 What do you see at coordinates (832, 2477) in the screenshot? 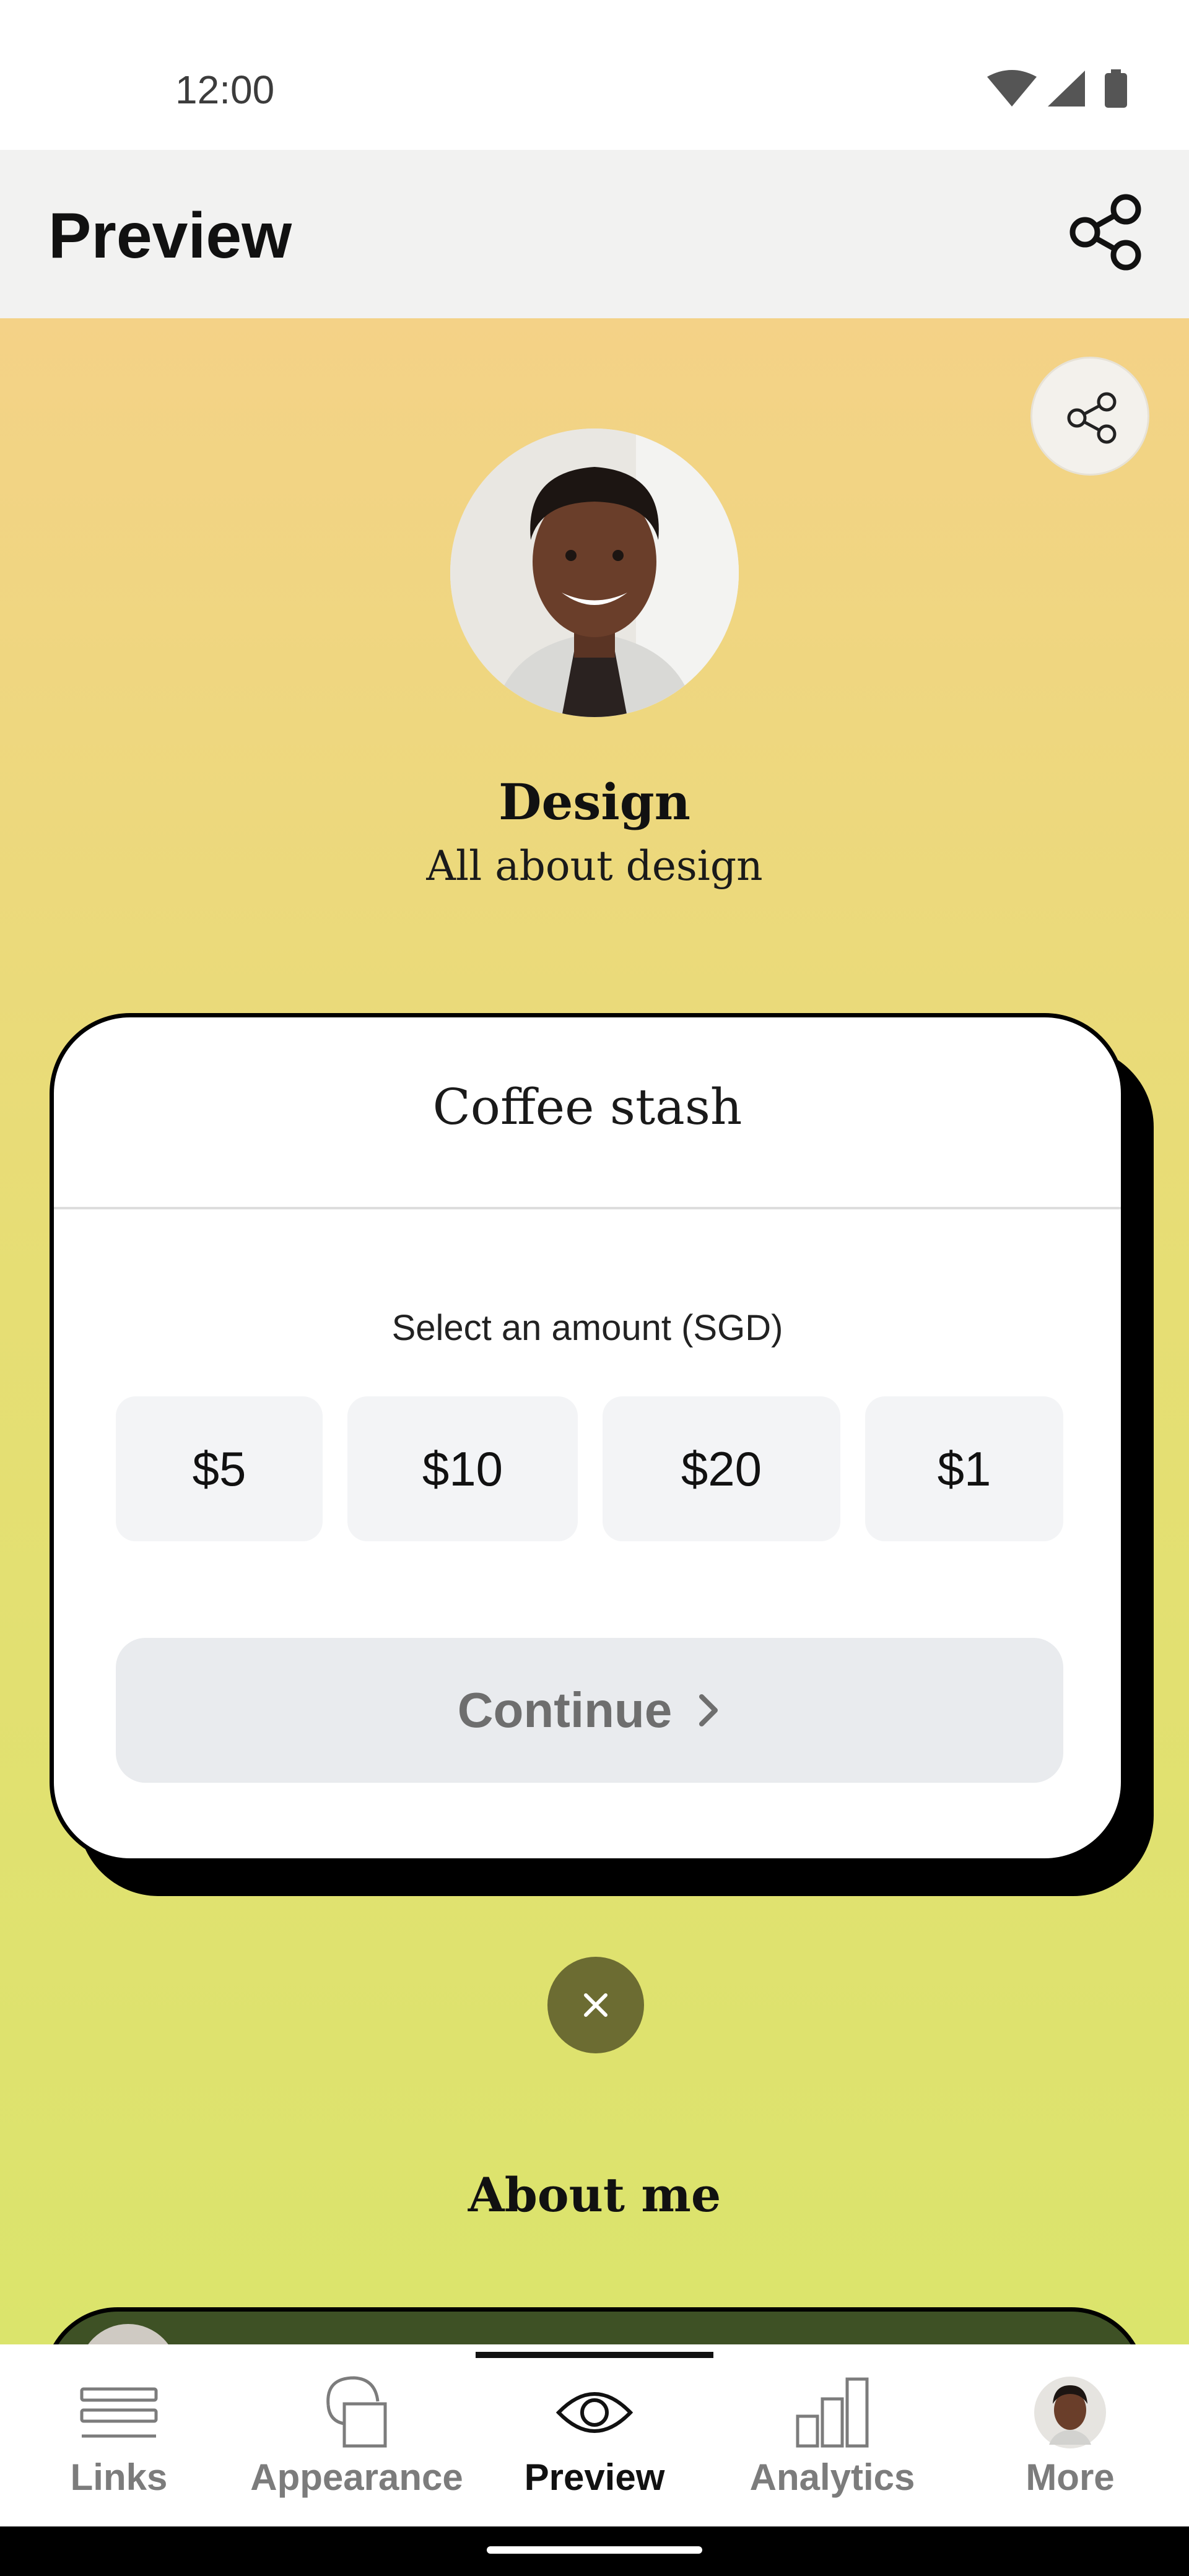
I see `nav-label: Analytics` at bounding box center [832, 2477].